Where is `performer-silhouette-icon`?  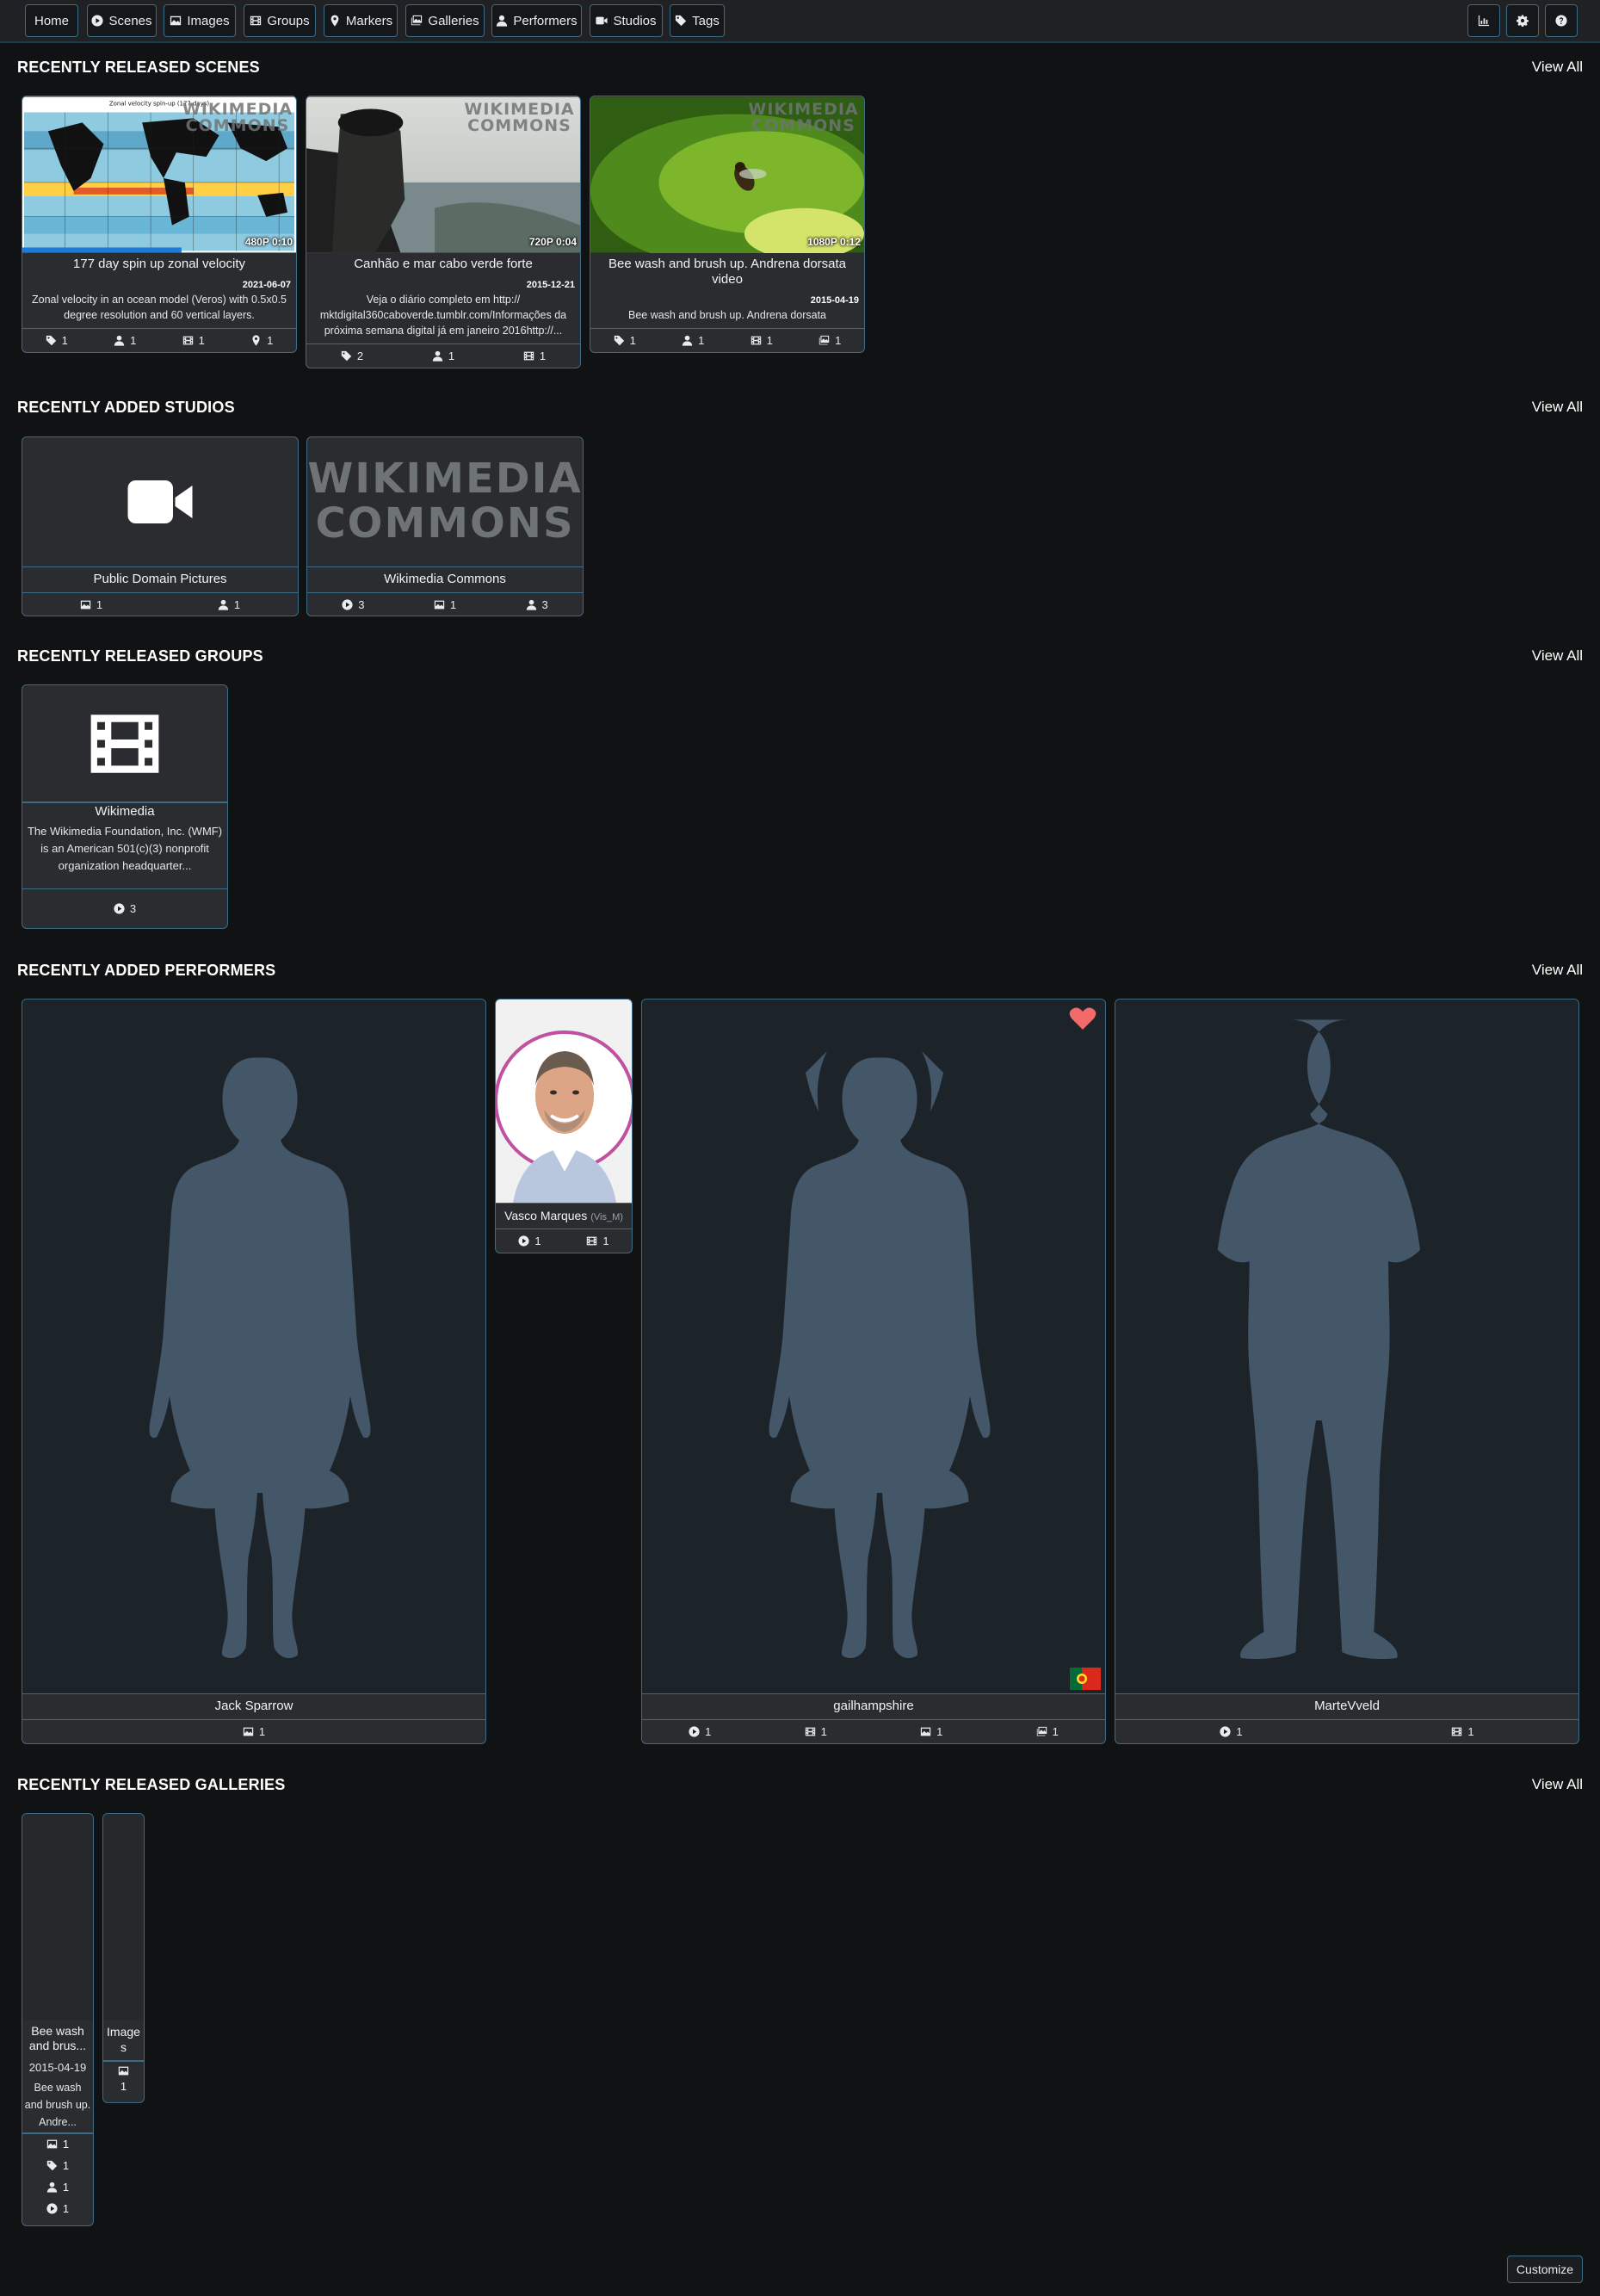
performer-silhouette-icon is located at coordinates (880, 1354).